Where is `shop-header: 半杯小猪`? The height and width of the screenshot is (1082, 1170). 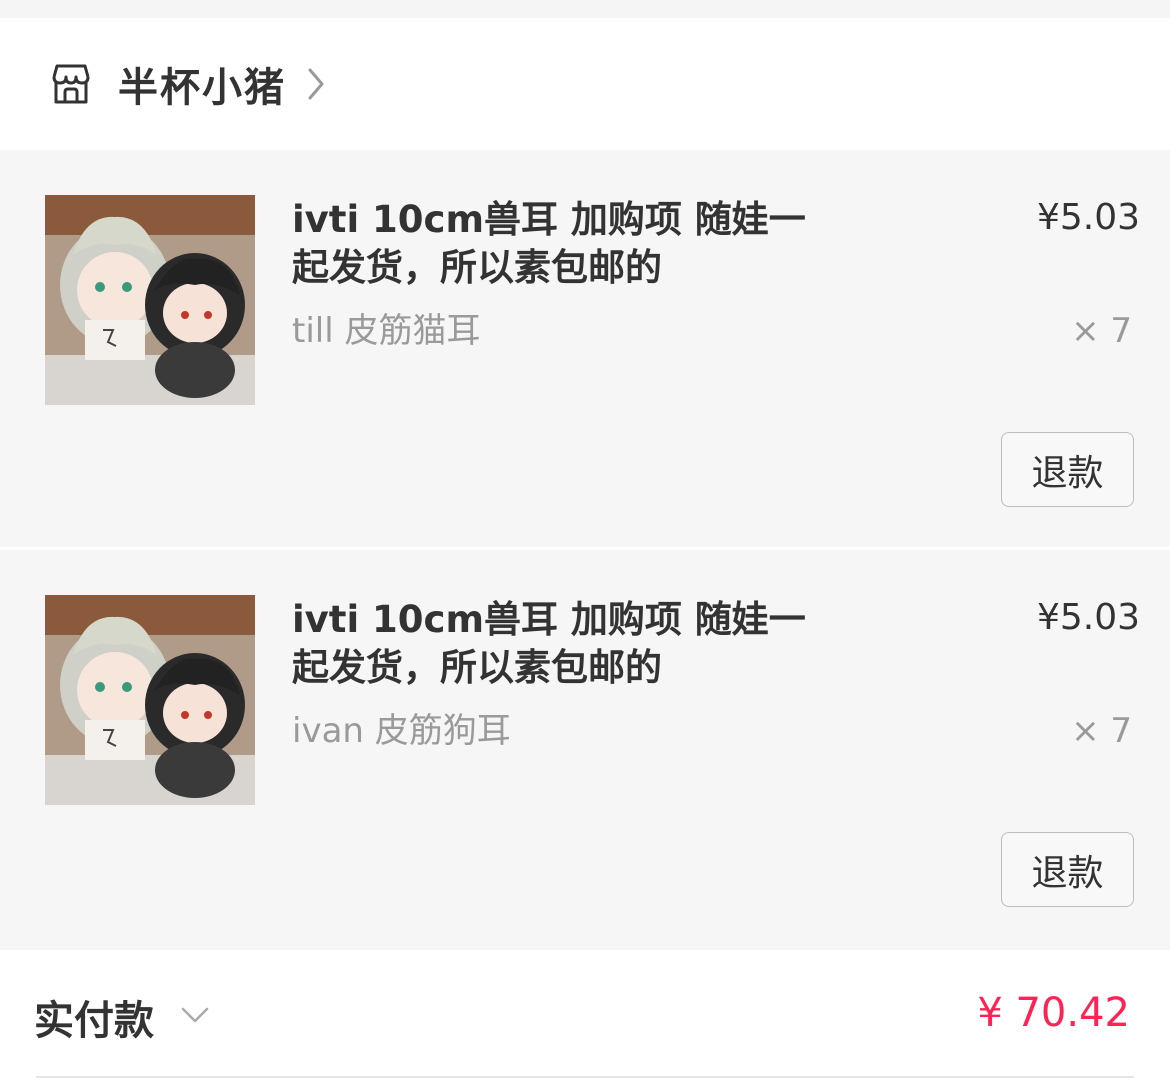 shop-header: 半杯小猪 is located at coordinates (585, 84).